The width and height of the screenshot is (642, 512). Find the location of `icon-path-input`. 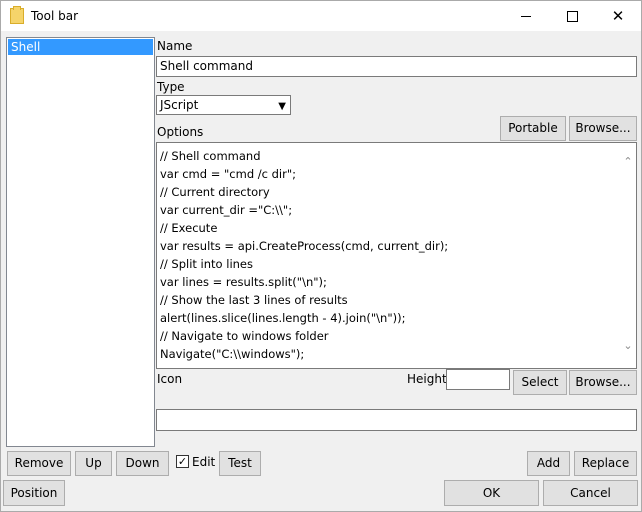

icon-path-input is located at coordinates (396, 420).